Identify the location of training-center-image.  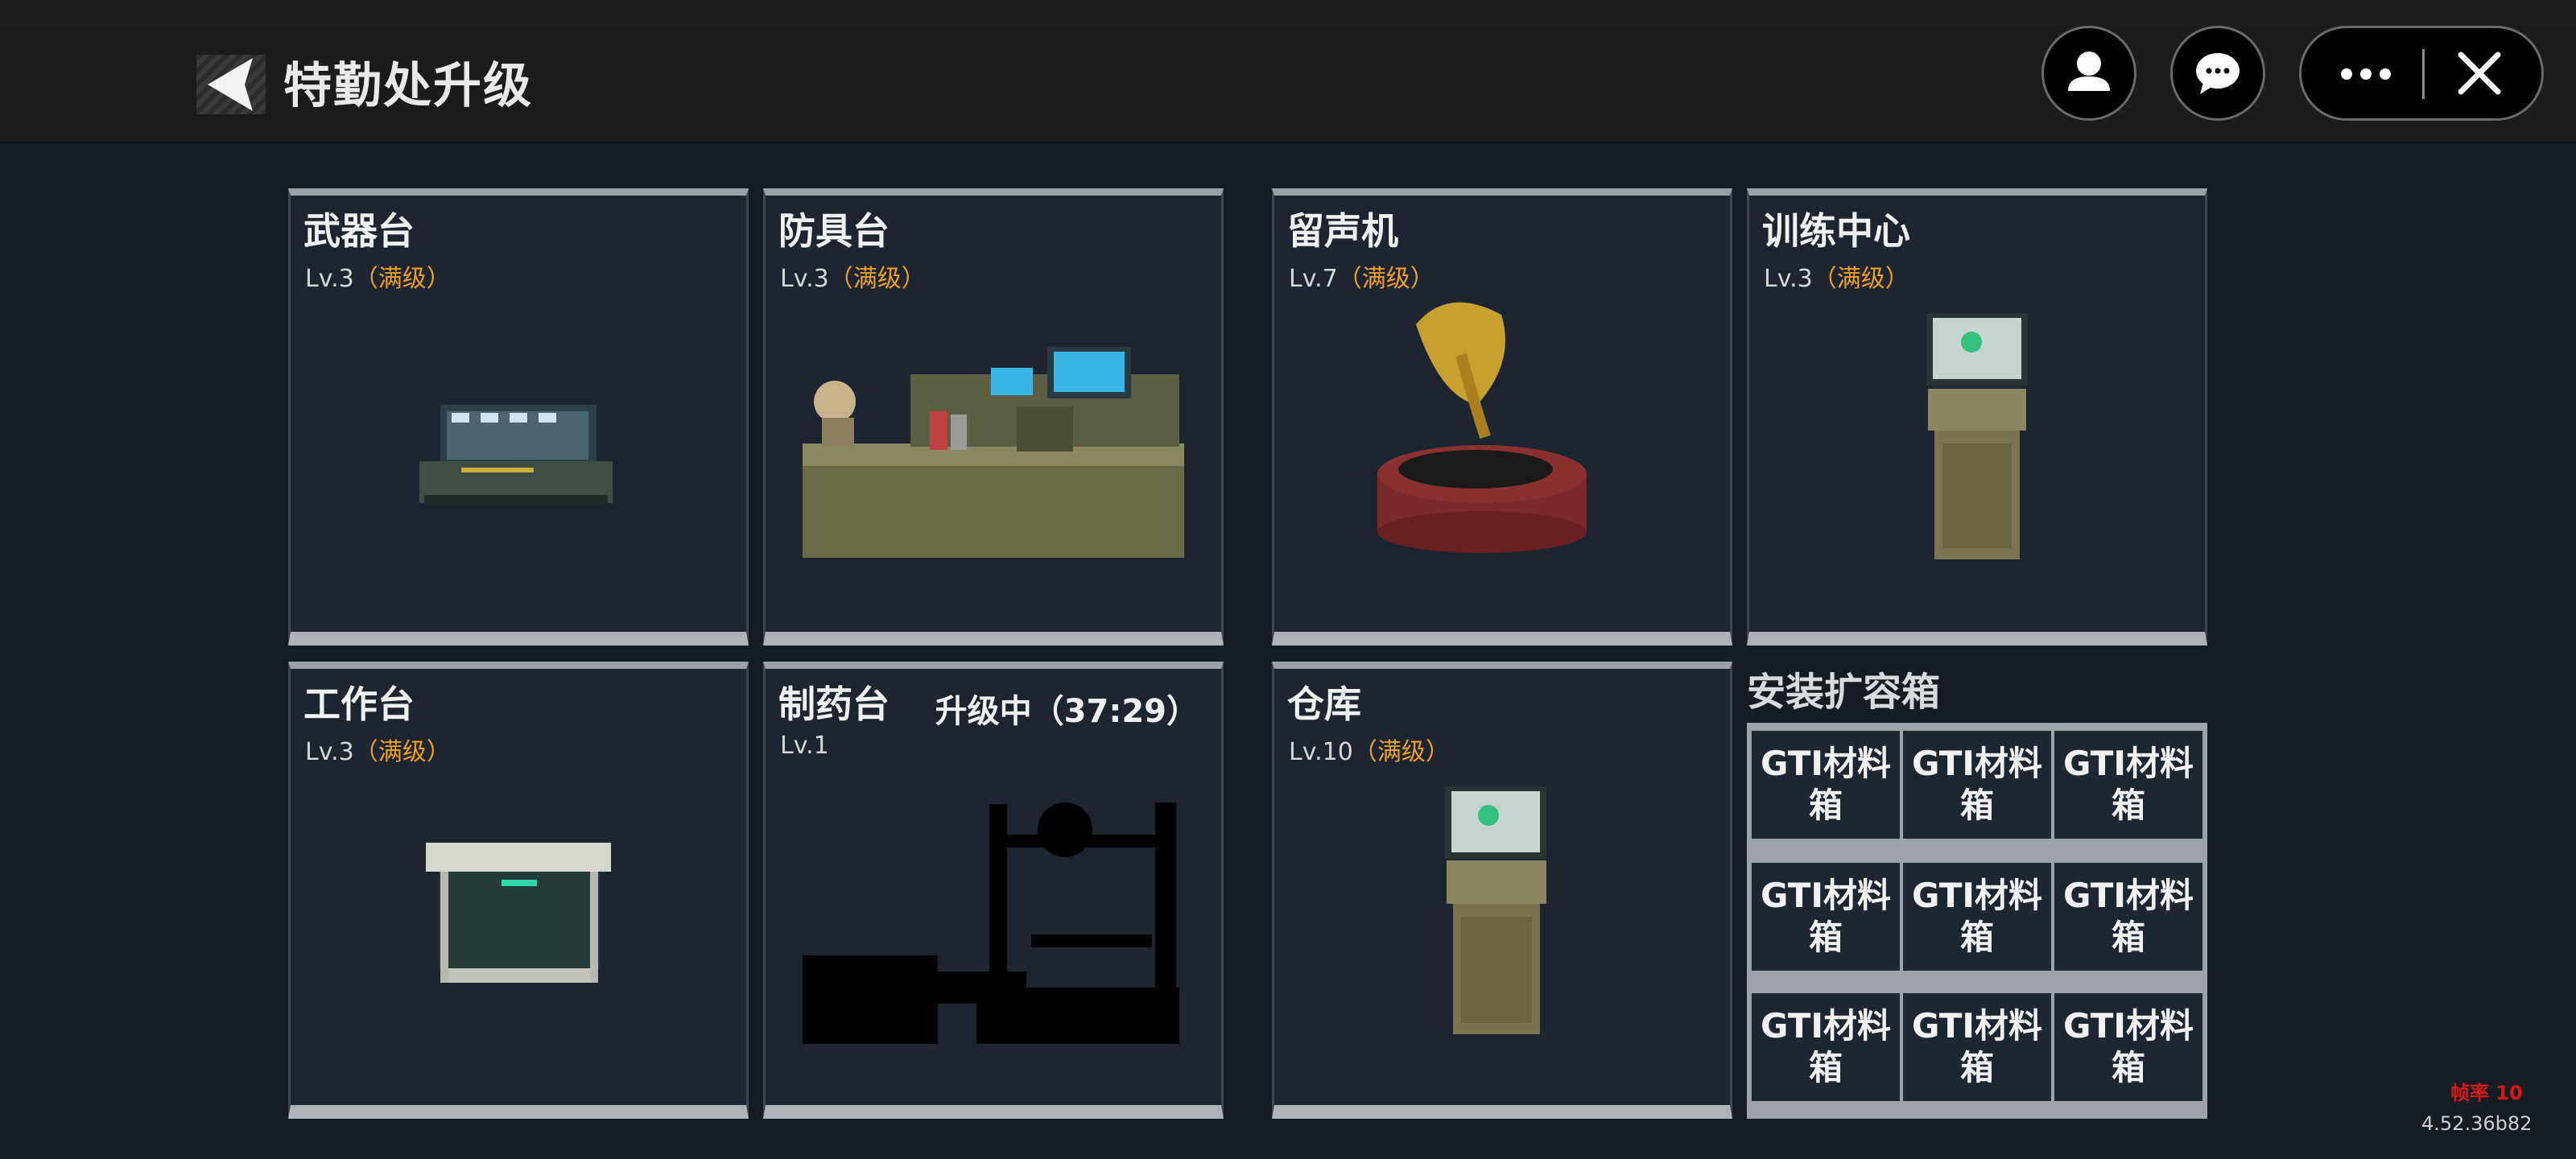
(1977, 436).